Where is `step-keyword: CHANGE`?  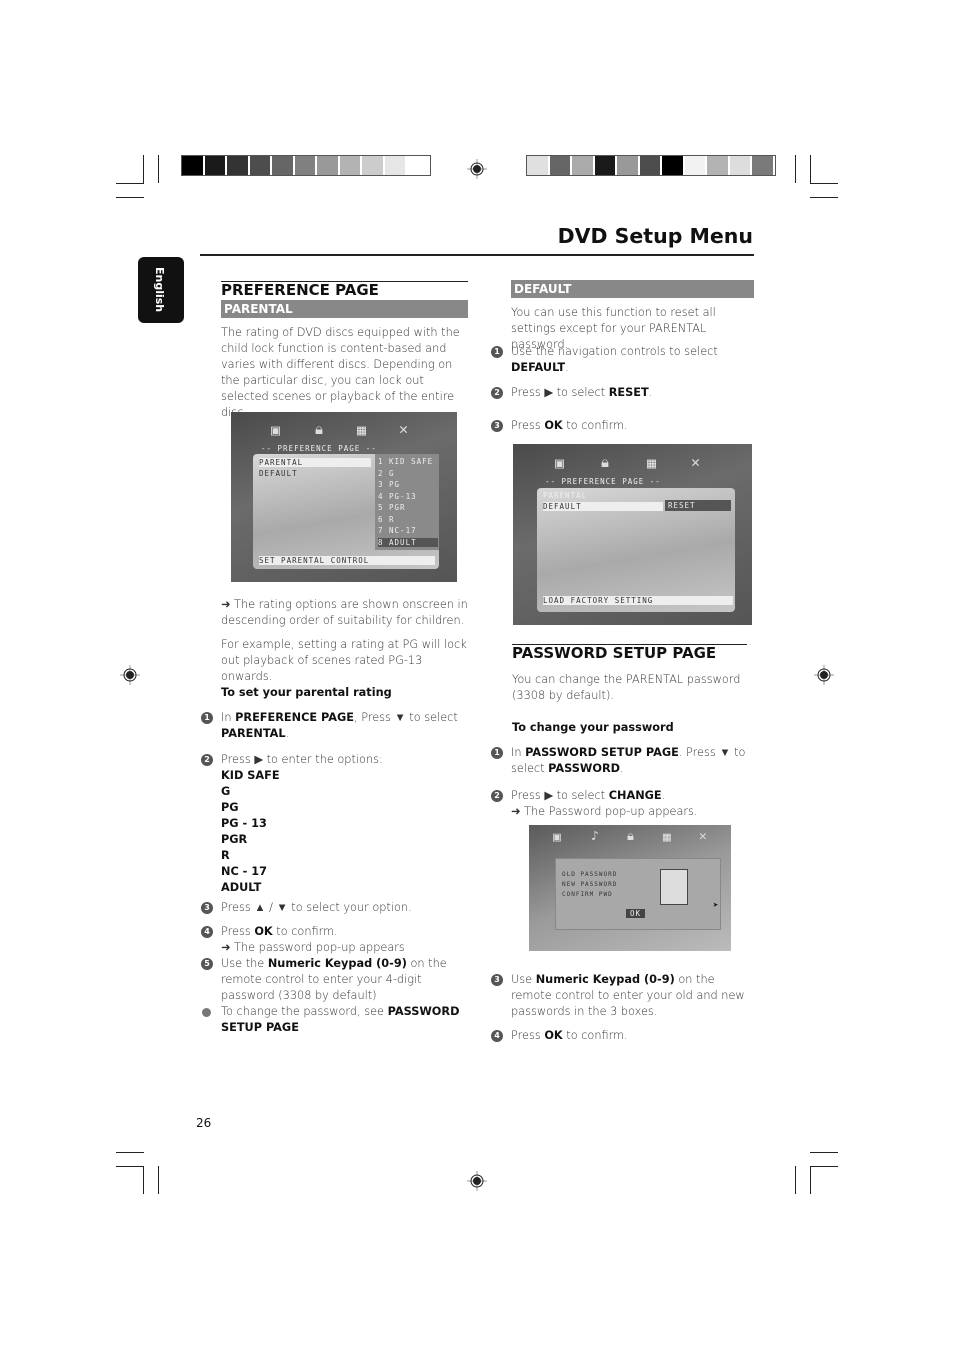
step-keyword: CHANGE is located at coordinates (635, 795).